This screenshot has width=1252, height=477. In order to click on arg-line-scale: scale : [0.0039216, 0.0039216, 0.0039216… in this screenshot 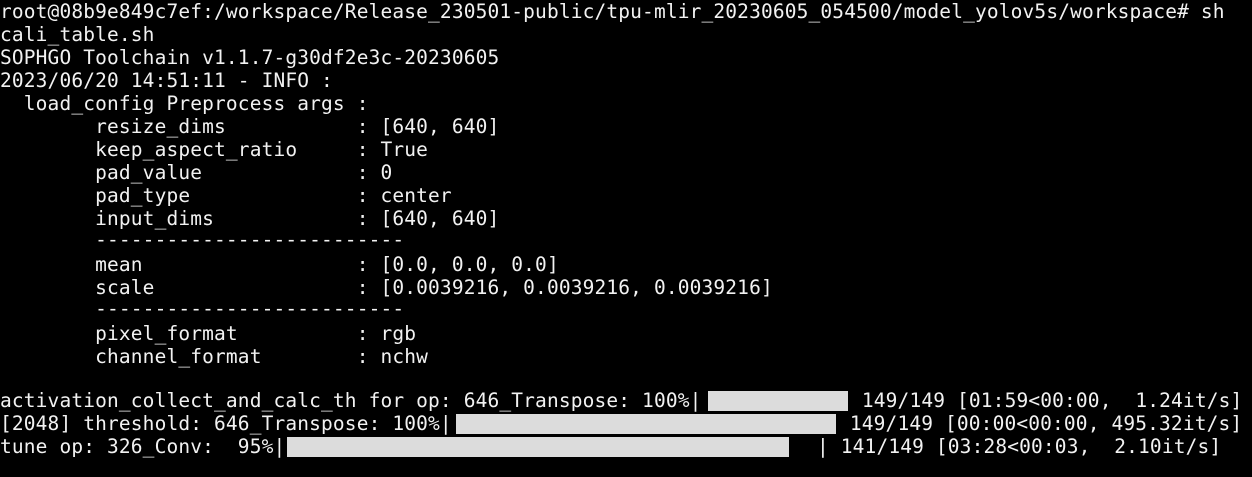, I will do `click(386, 287)`.